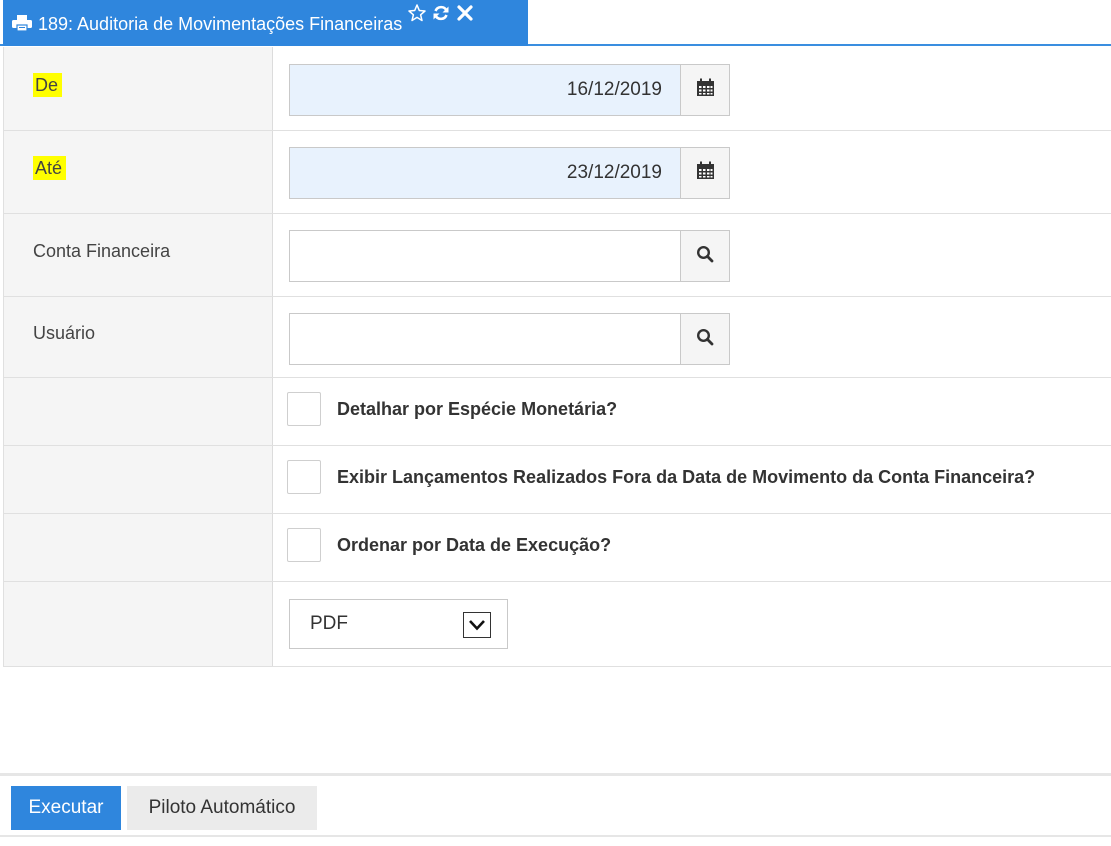 This screenshot has width=1111, height=846. I want to click on autopilot-button: Piloto Automático, so click(222, 808).